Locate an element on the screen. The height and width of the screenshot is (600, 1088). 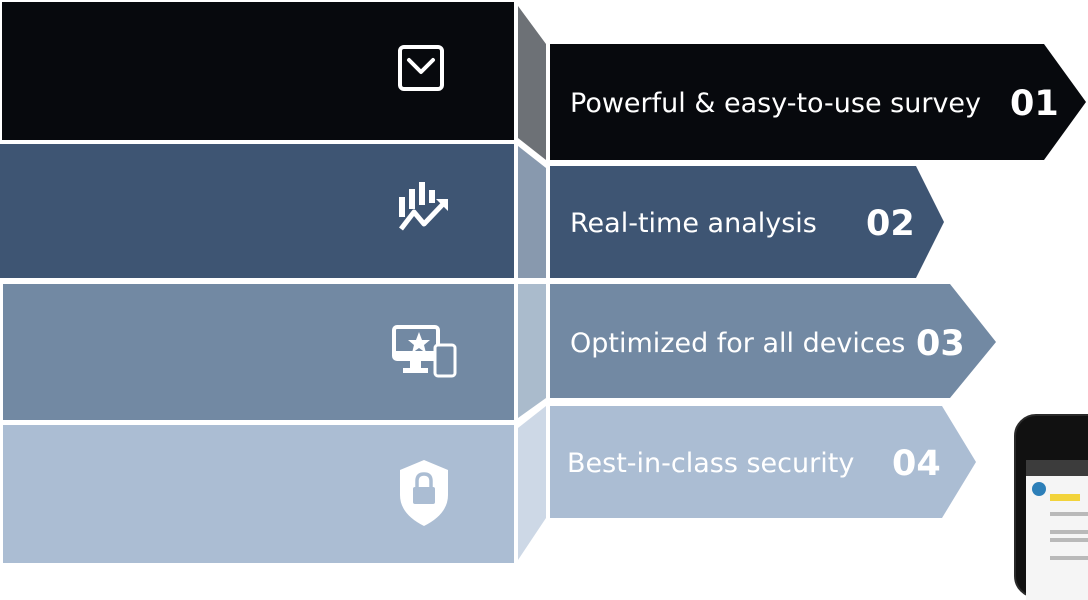
feature-label-4: Best-in-class security is located at coordinates (710, 463).